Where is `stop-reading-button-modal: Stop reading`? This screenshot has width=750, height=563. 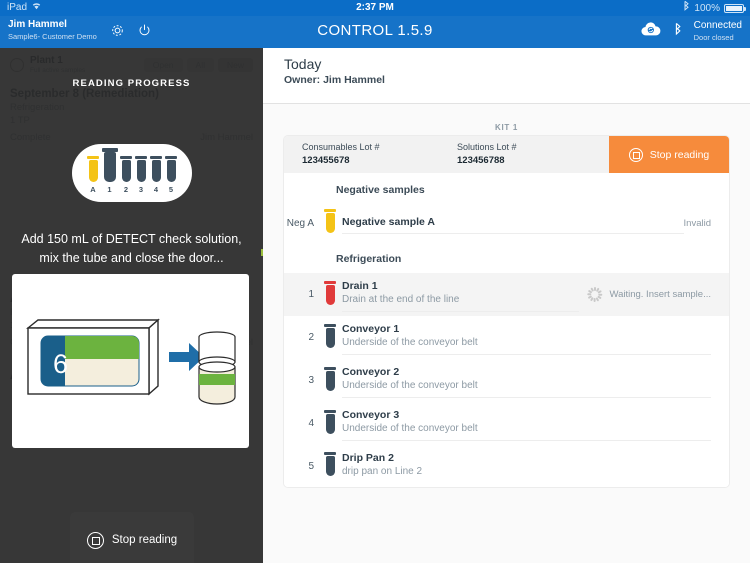
stop-reading-button-modal: Stop reading is located at coordinates (132, 537).